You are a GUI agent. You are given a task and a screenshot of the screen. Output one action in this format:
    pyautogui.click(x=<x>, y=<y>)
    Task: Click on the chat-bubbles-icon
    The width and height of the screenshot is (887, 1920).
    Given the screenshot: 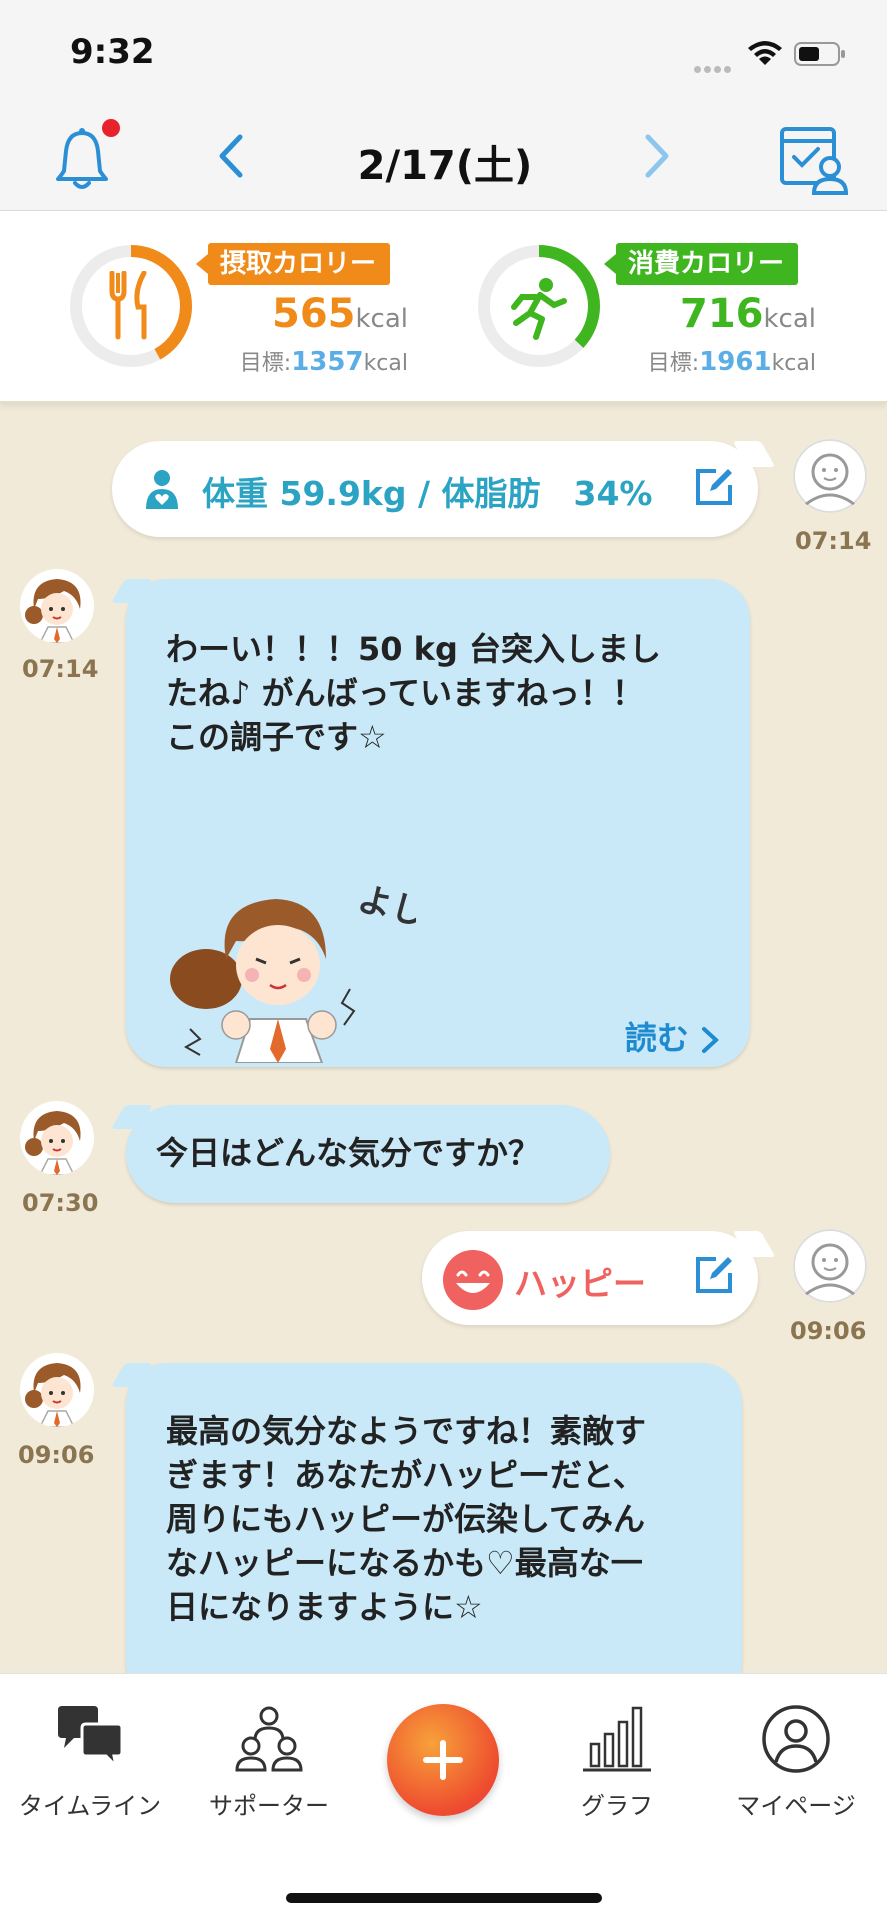 What is the action you would take?
    pyautogui.click(x=91, y=1738)
    